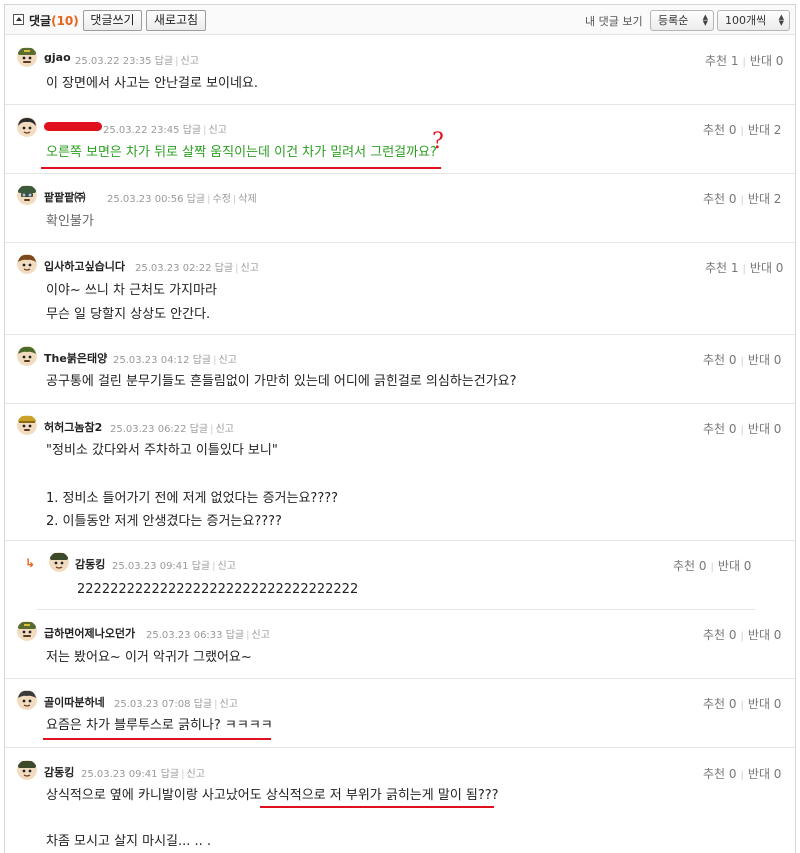 The image size is (800, 853). What do you see at coordinates (64, 197) in the screenshot?
I see `comment-nickname: 팥팥팥㈜` at bounding box center [64, 197].